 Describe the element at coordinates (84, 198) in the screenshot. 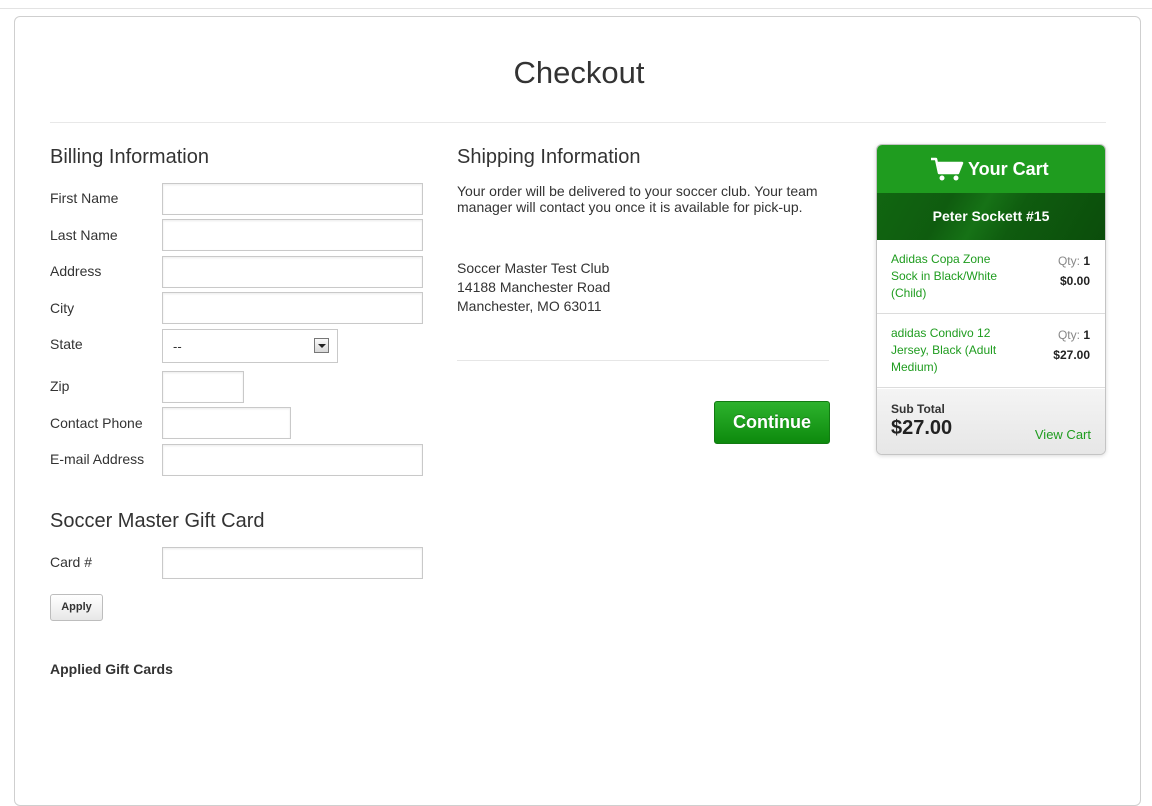

I see `first-name-label: First Name` at that location.